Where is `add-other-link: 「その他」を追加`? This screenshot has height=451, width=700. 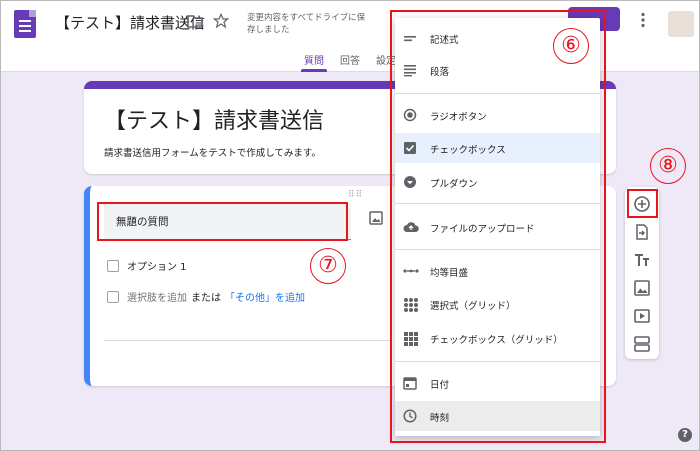 add-other-link: 「その他」を追加 is located at coordinates (265, 298).